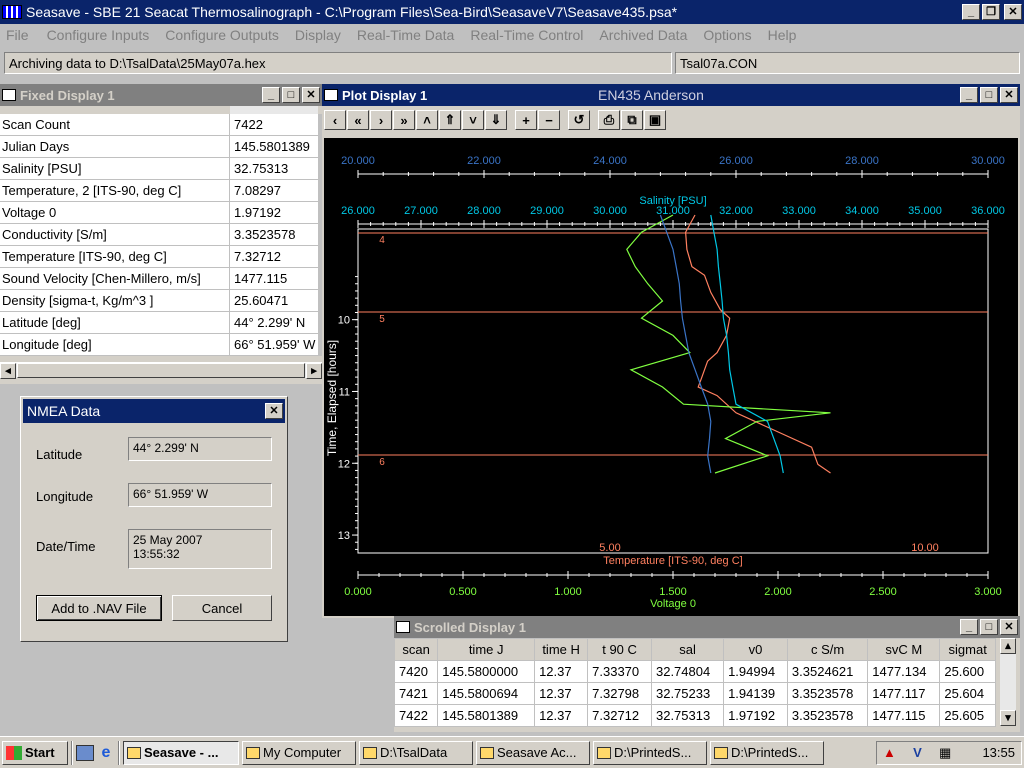 Image resolution: width=1024 pixels, height=768 pixels. What do you see at coordinates (299, 752) in the screenshot?
I see `taskbar-item: My Computer` at bounding box center [299, 752].